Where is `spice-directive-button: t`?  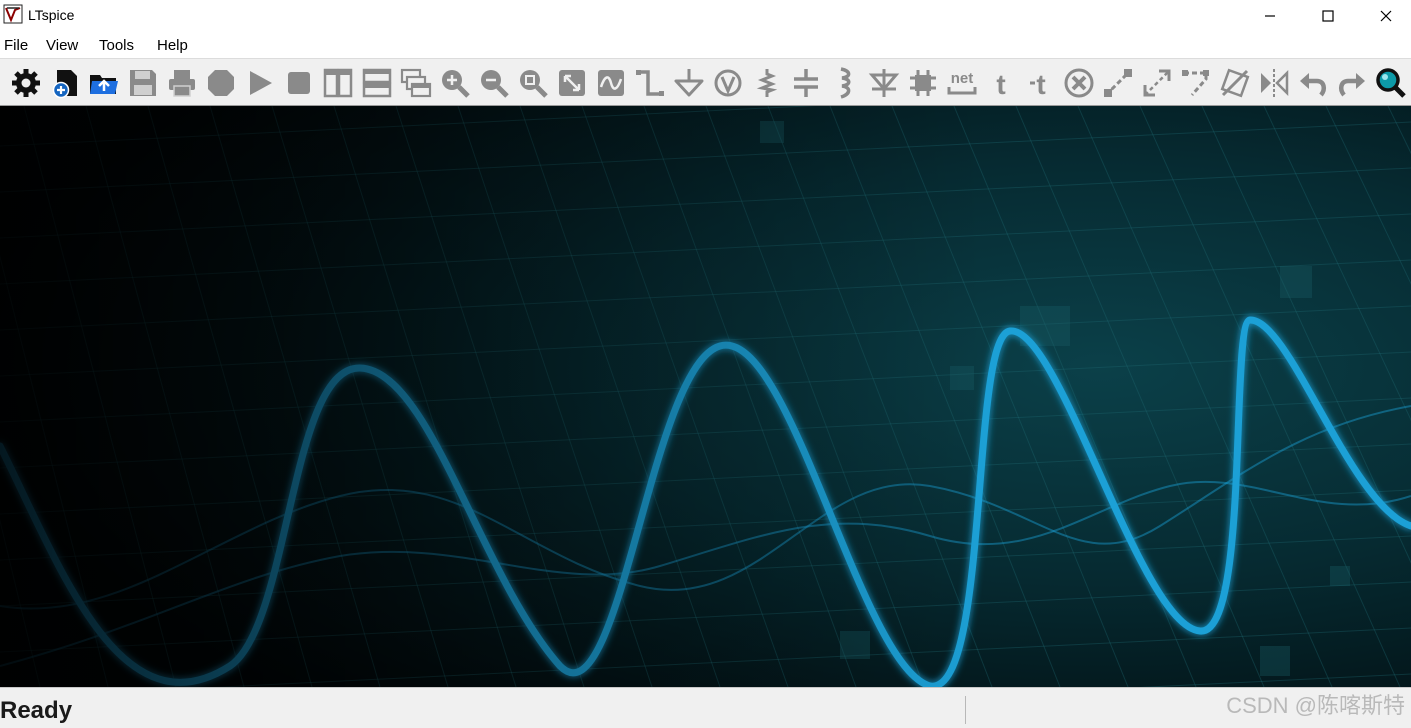 spice-directive-button: t is located at coordinates (1040, 83).